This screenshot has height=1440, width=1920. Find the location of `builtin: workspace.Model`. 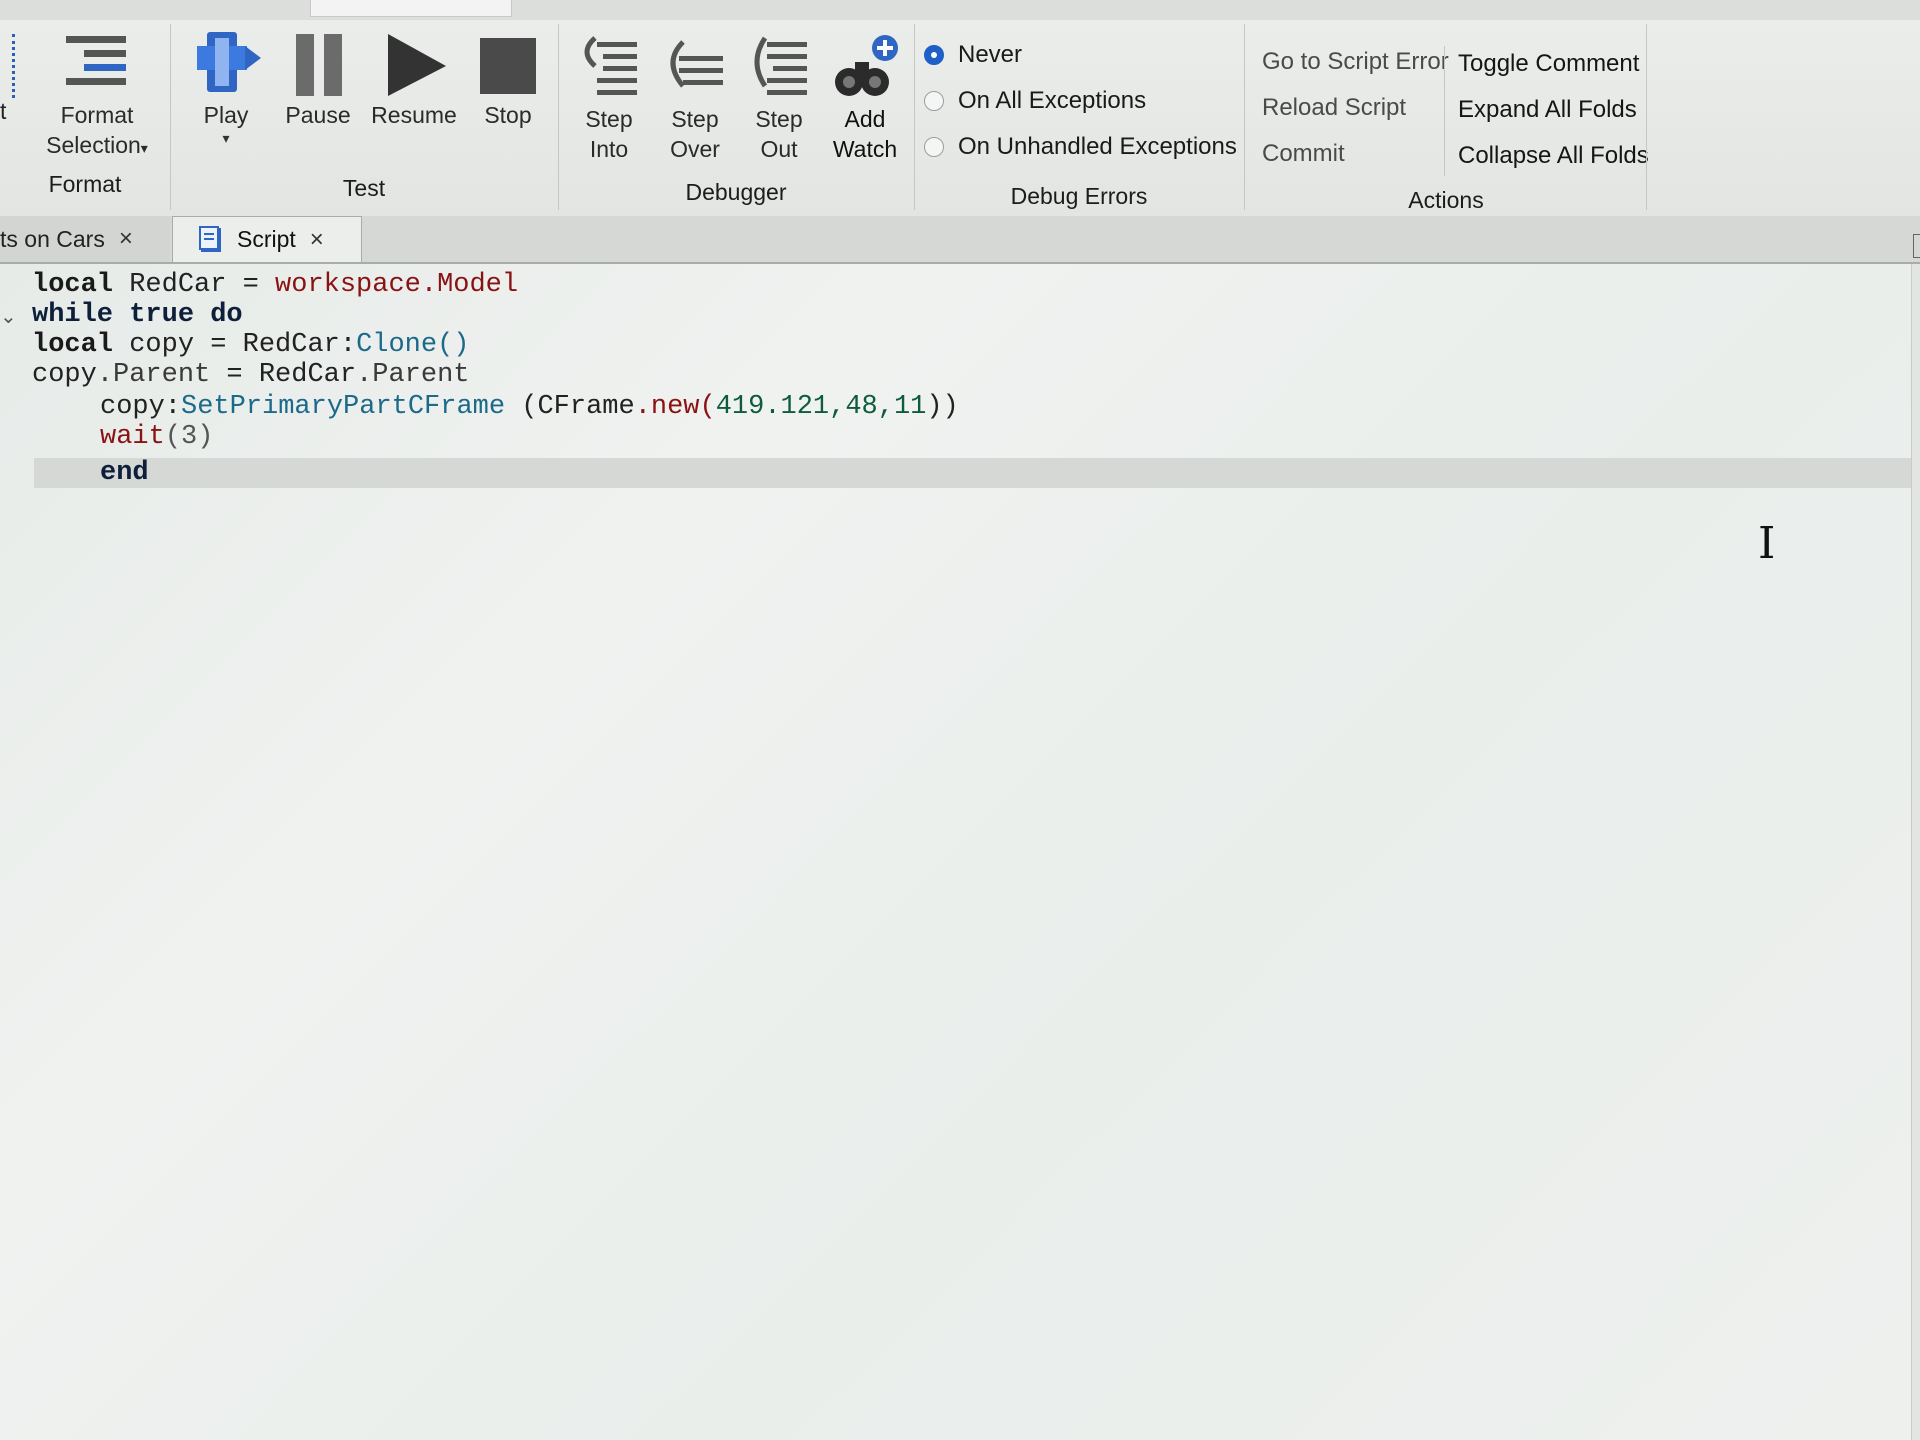

builtin: workspace.Model is located at coordinates (397, 285).